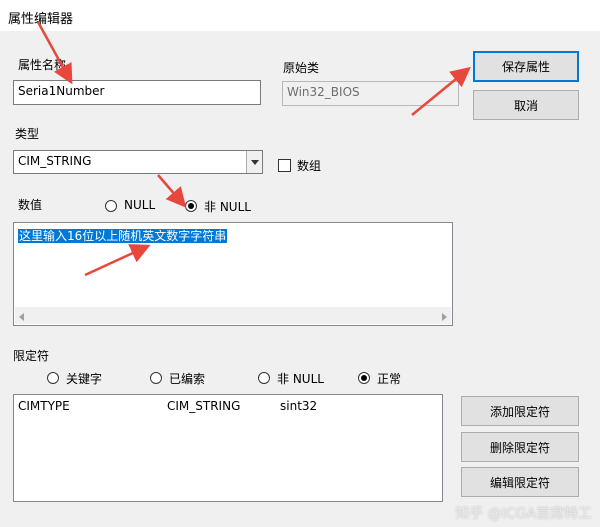  I want to click on radio-keyword-label: 关键字, so click(84, 379).